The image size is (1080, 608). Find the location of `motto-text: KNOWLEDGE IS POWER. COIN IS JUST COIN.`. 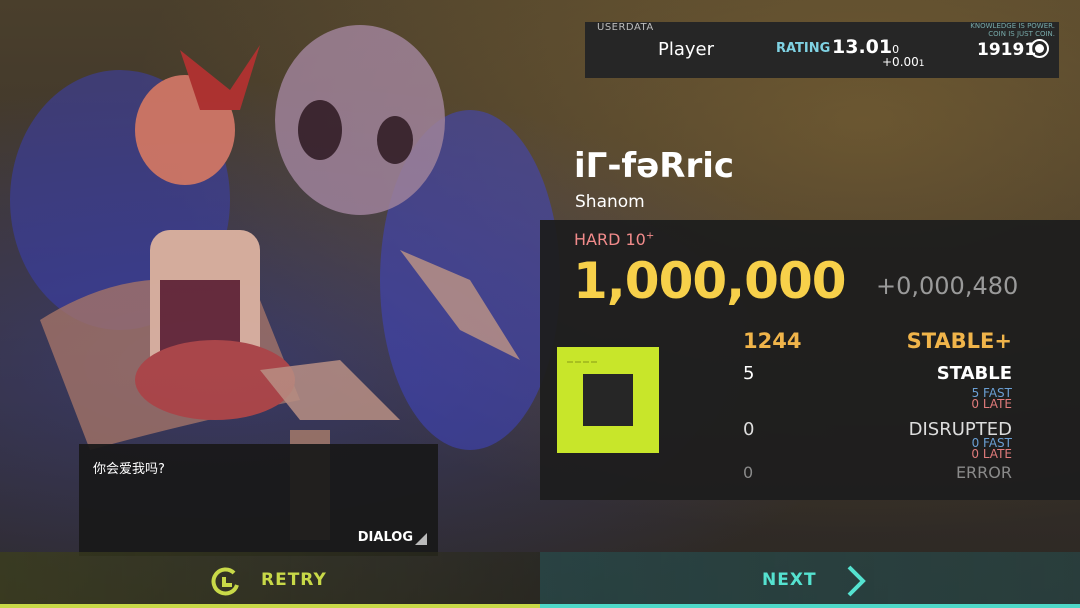

motto-text: KNOWLEDGE IS POWER. COIN IS JUST COIN. is located at coordinates (1012, 30).